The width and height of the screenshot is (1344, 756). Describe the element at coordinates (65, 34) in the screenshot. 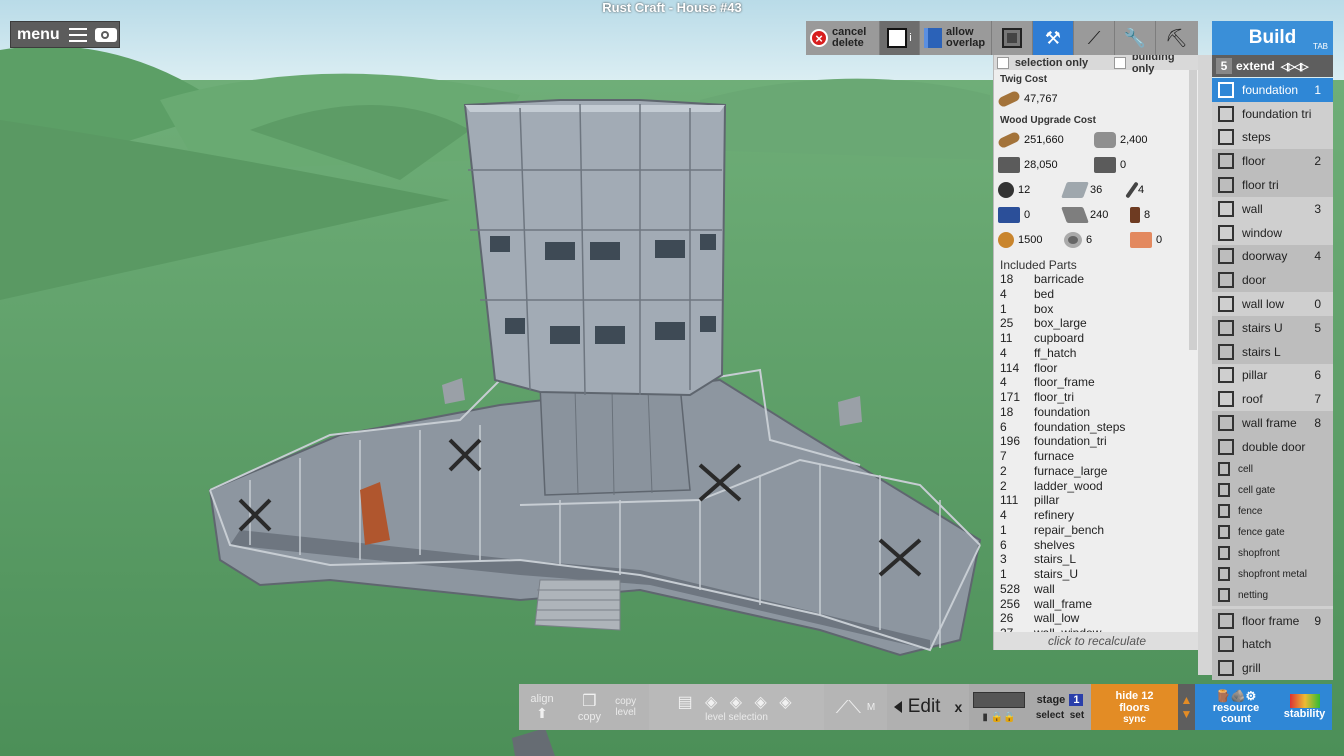

I see `menu-button: menu` at that location.